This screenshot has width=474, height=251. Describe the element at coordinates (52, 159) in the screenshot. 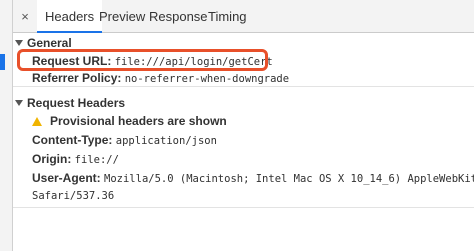

I see `origin-key: Origin:` at that location.